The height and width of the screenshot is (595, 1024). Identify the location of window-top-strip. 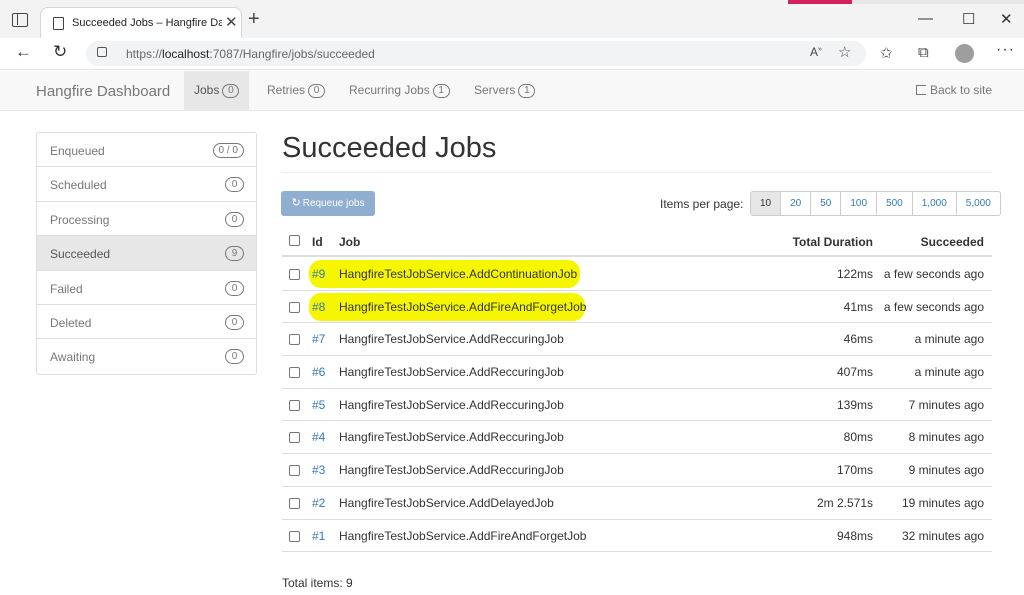
(512, 2).